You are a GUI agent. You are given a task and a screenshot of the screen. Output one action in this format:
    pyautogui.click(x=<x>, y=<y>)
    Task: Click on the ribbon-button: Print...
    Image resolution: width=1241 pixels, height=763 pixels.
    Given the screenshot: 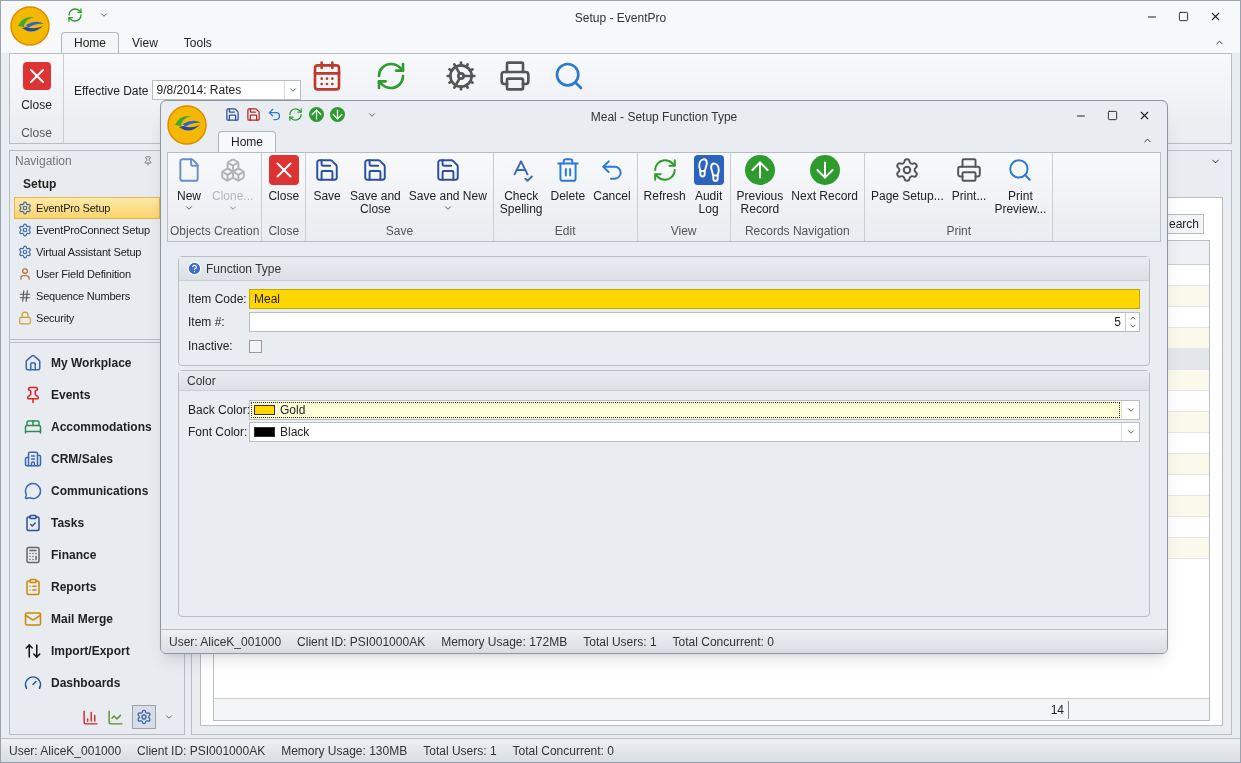 What is the action you would take?
    pyautogui.click(x=969, y=179)
    